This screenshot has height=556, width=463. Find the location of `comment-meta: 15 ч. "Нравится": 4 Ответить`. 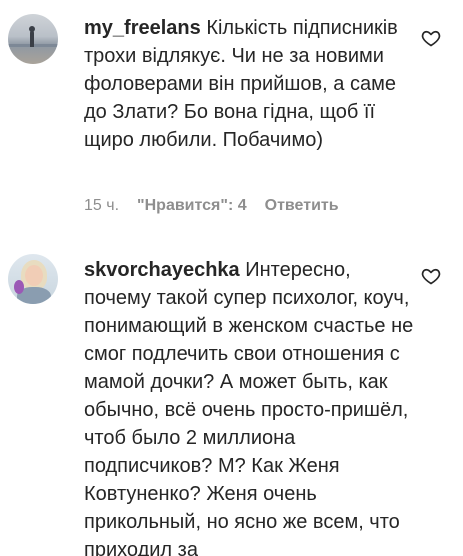

comment-meta: 15 ч. "Нравится": 4 Ответить is located at coordinates (211, 206).